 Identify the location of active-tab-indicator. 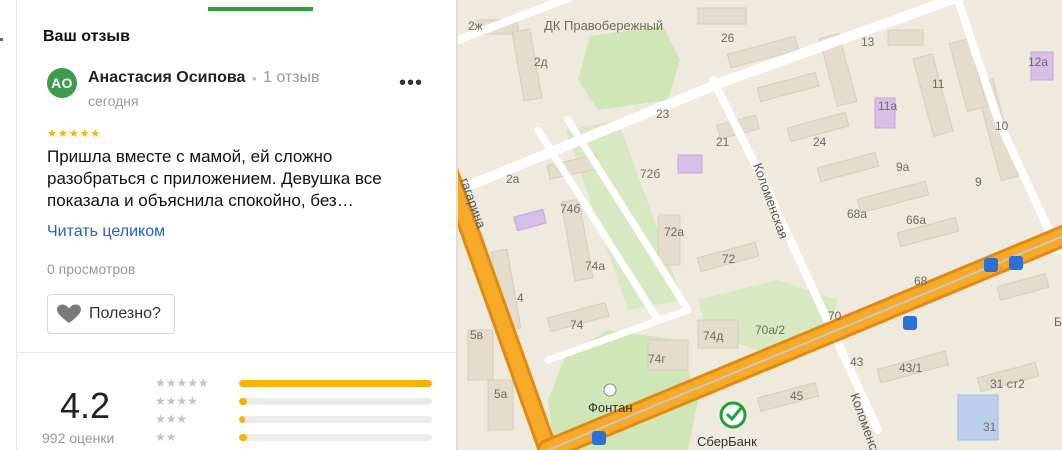
(260, 9).